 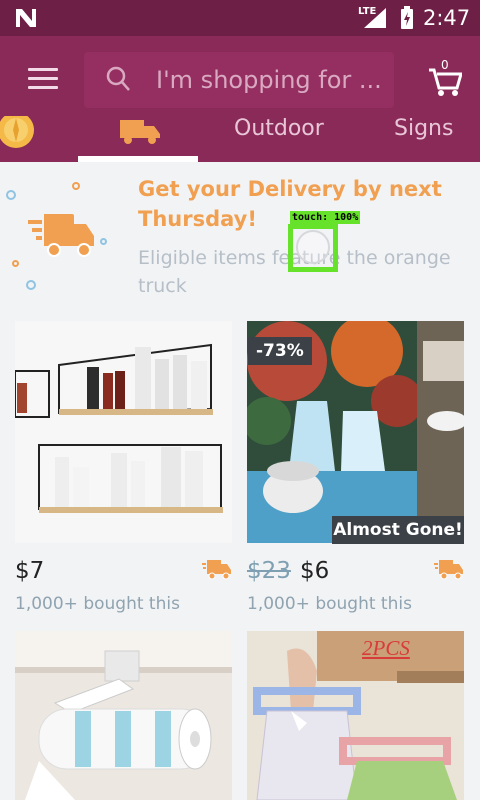 I want to click on product-image-shelves, so click(x=123, y=432).